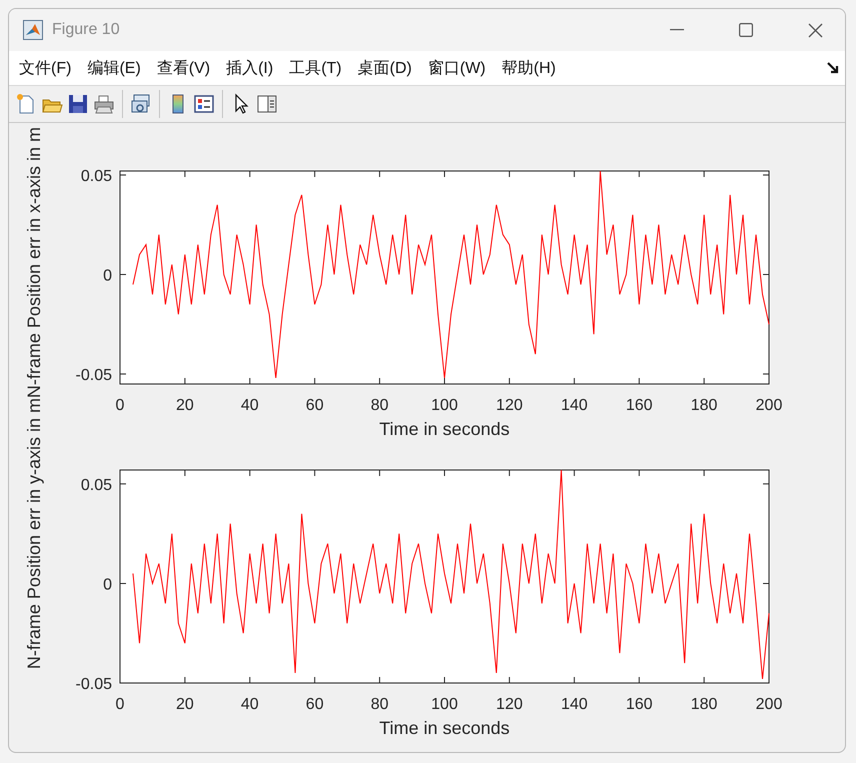  What do you see at coordinates (746, 30) in the screenshot?
I see `maximize-icon` at bounding box center [746, 30].